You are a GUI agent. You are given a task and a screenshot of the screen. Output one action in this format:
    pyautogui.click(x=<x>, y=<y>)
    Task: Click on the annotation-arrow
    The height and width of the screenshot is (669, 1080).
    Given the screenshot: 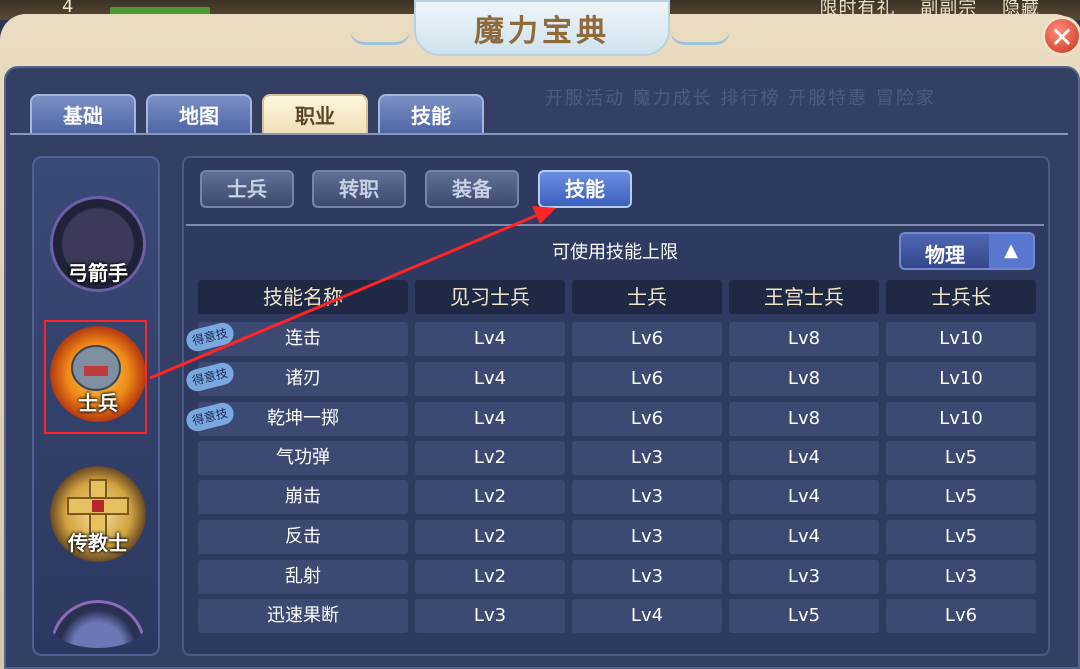 What is the action you would take?
    pyautogui.click(x=352, y=293)
    